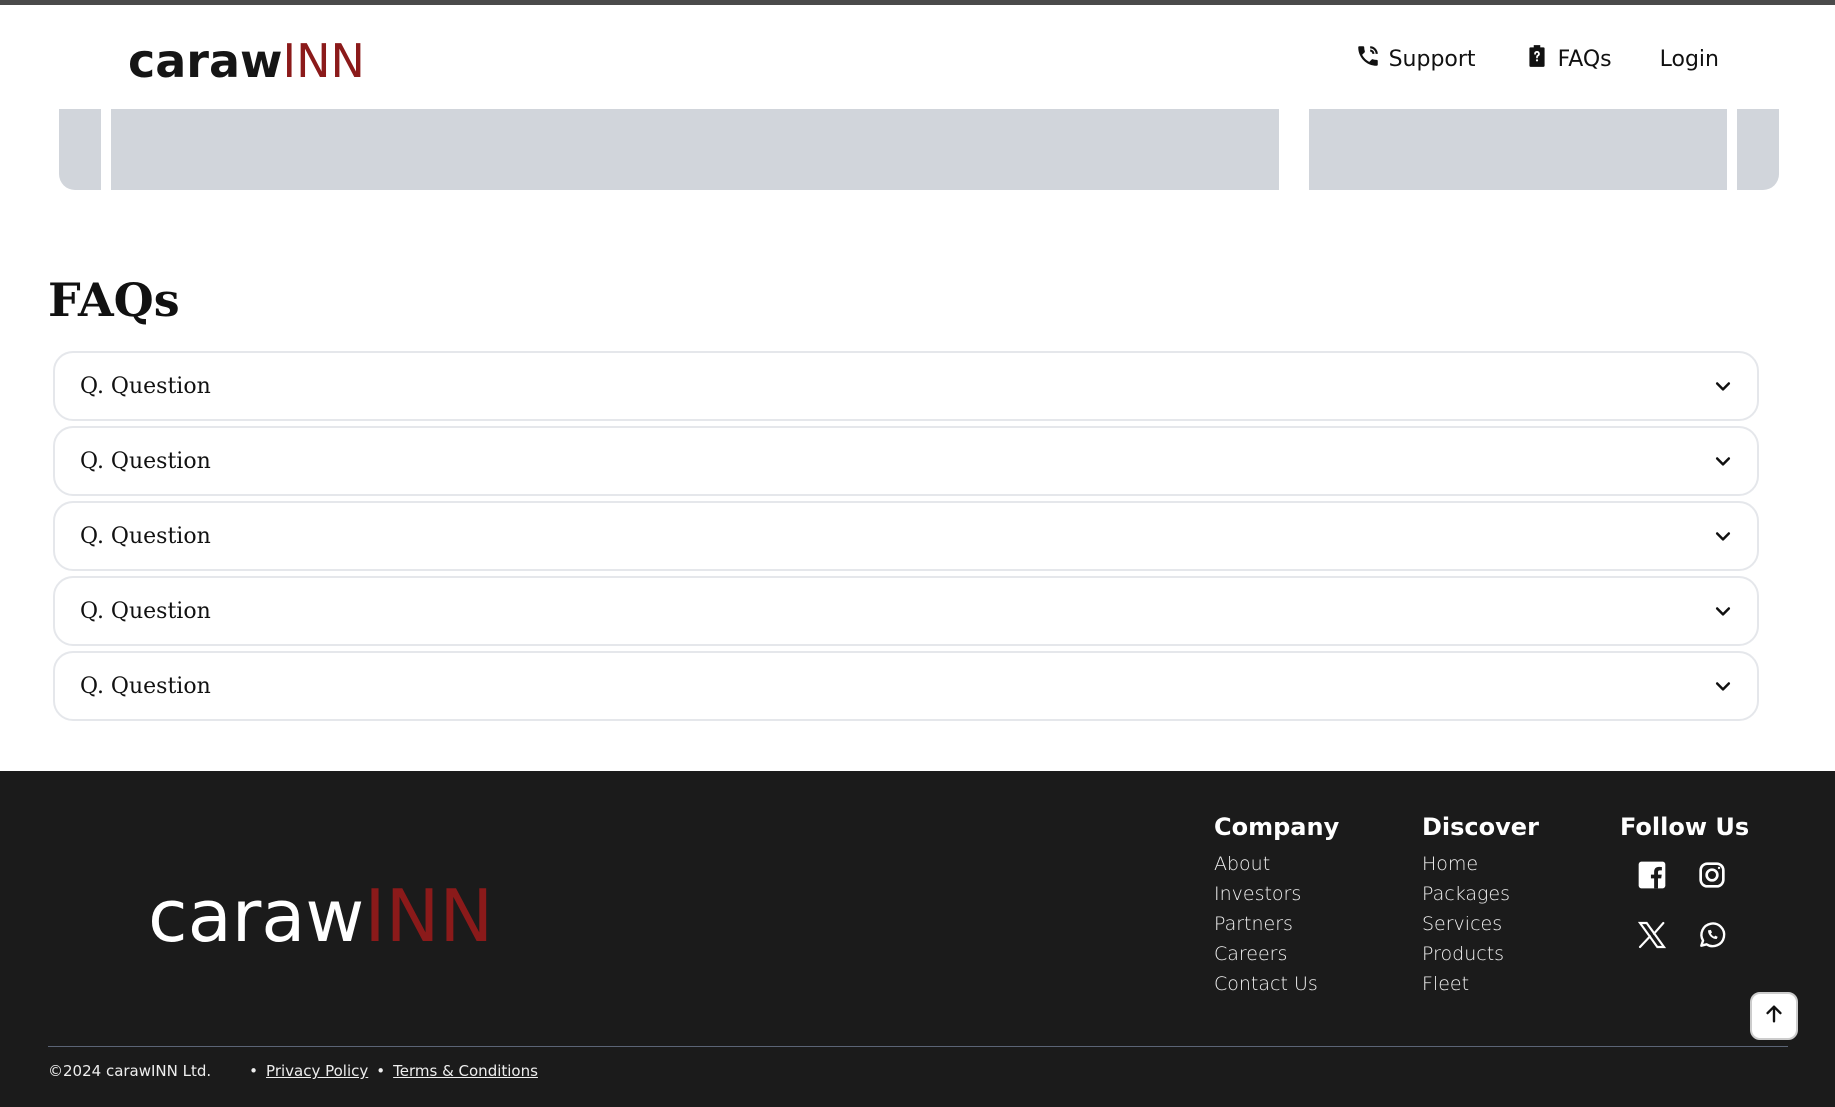  Describe the element at coordinates (1690, 905) in the screenshot. I see `social-links` at that location.